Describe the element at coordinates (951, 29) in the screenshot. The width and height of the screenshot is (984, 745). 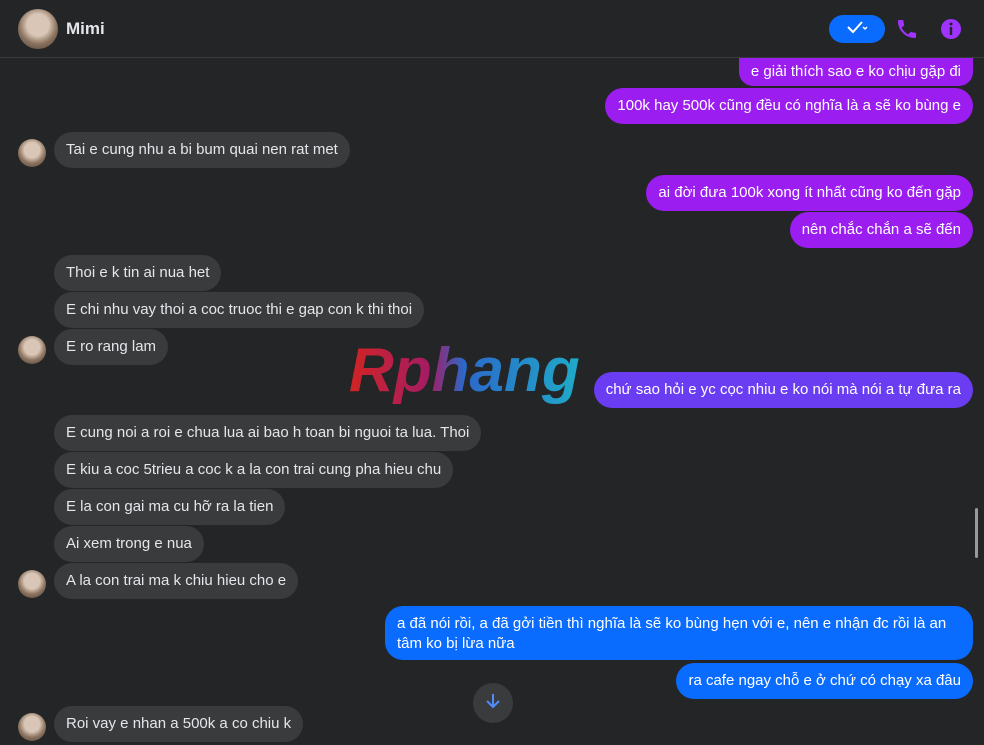
I see `info-button` at that location.